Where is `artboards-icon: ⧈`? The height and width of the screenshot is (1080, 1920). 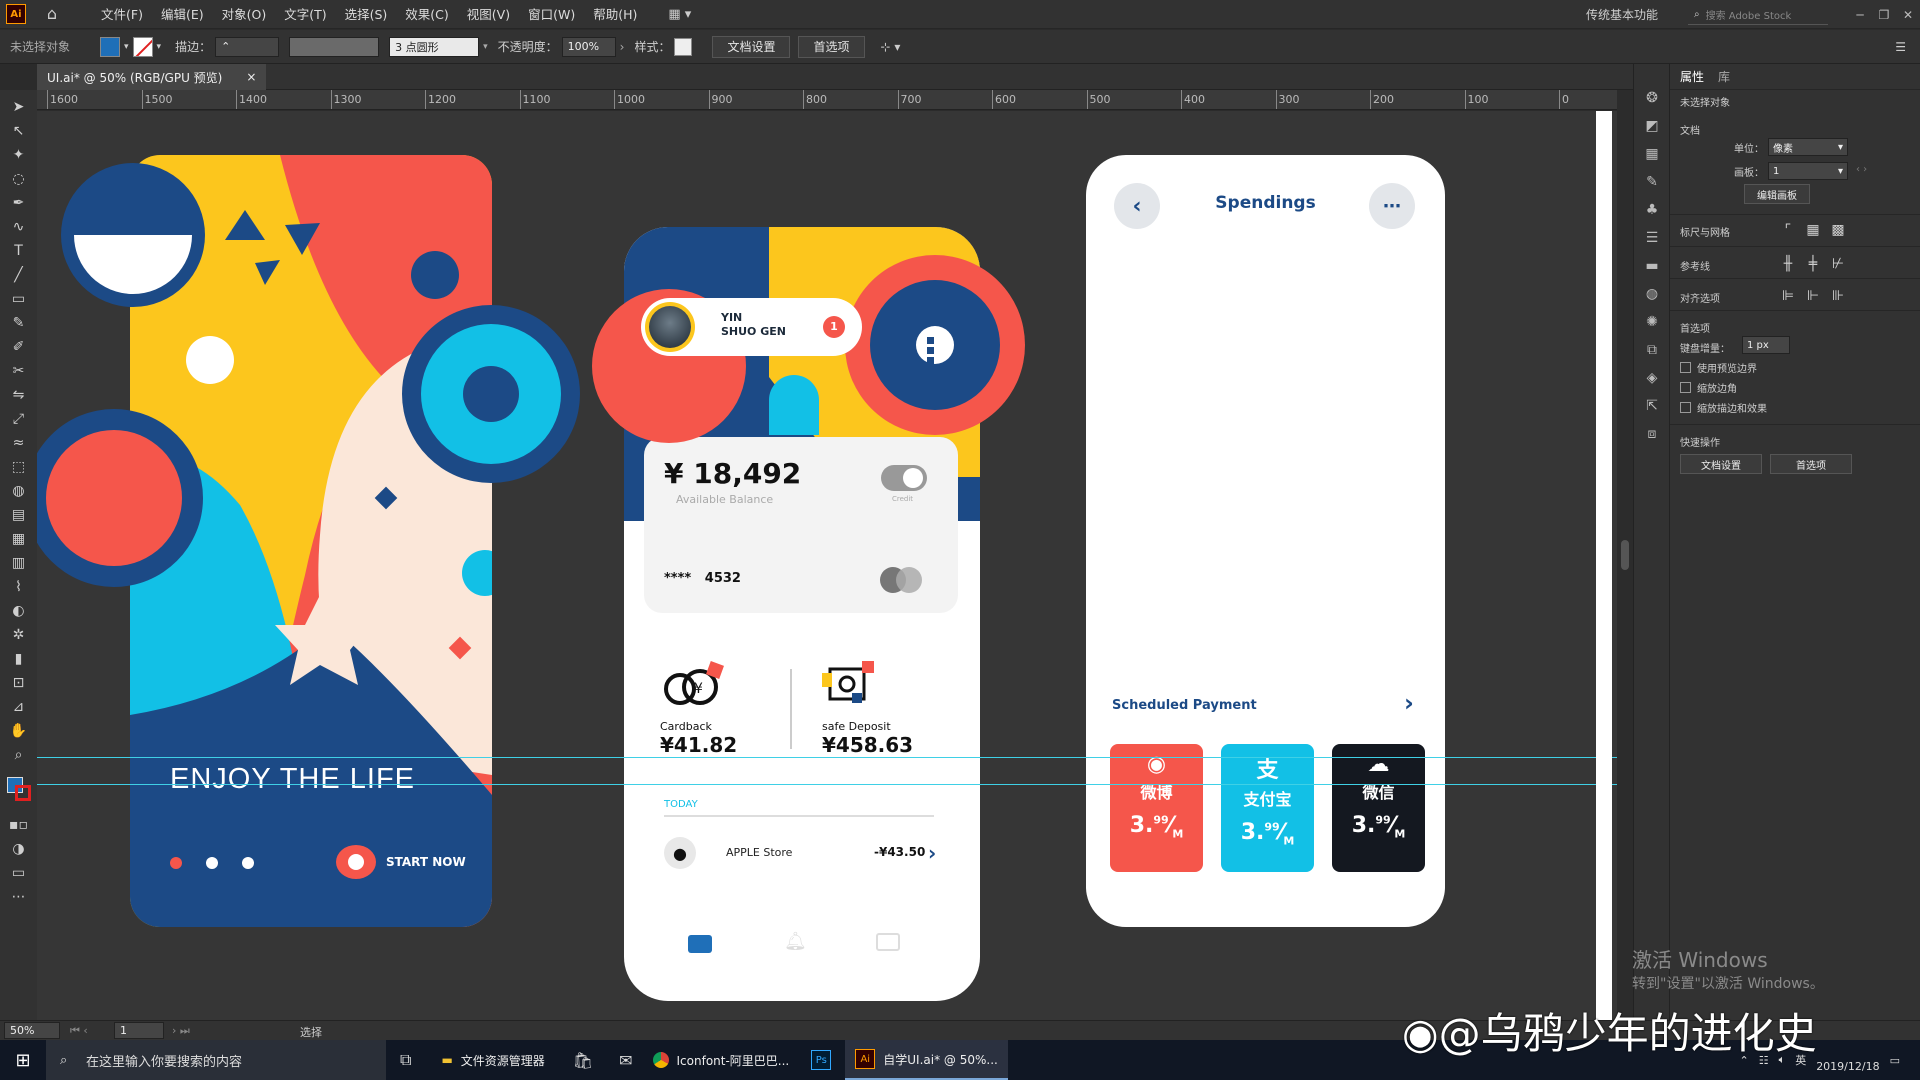
artboards-icon: ⧈ is located at coordinates (1652, 434).